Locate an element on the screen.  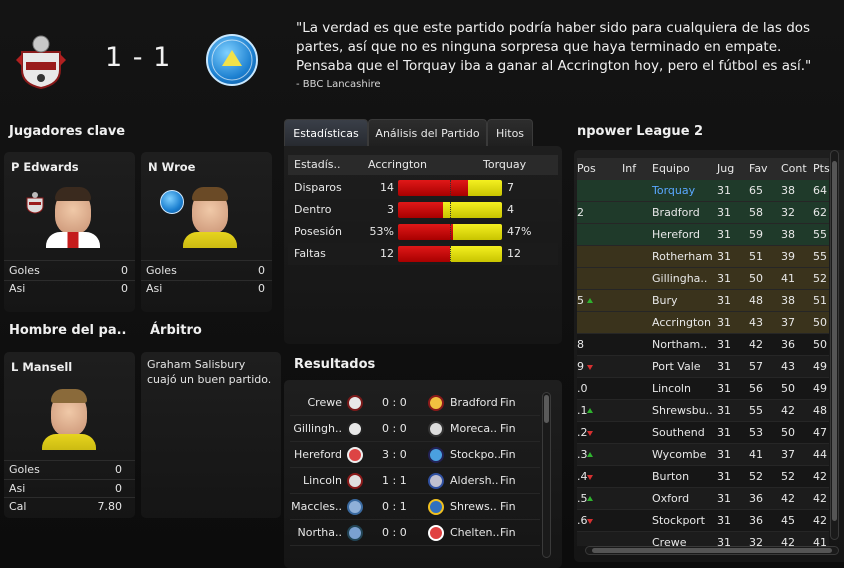
league-for: 52 is located at coordinates (756, 476).